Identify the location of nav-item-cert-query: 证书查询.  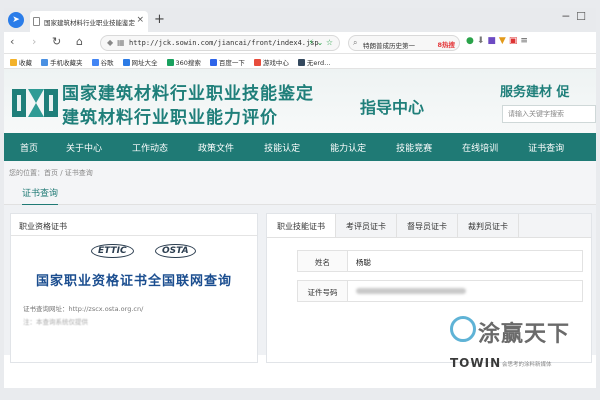
(546, 147).